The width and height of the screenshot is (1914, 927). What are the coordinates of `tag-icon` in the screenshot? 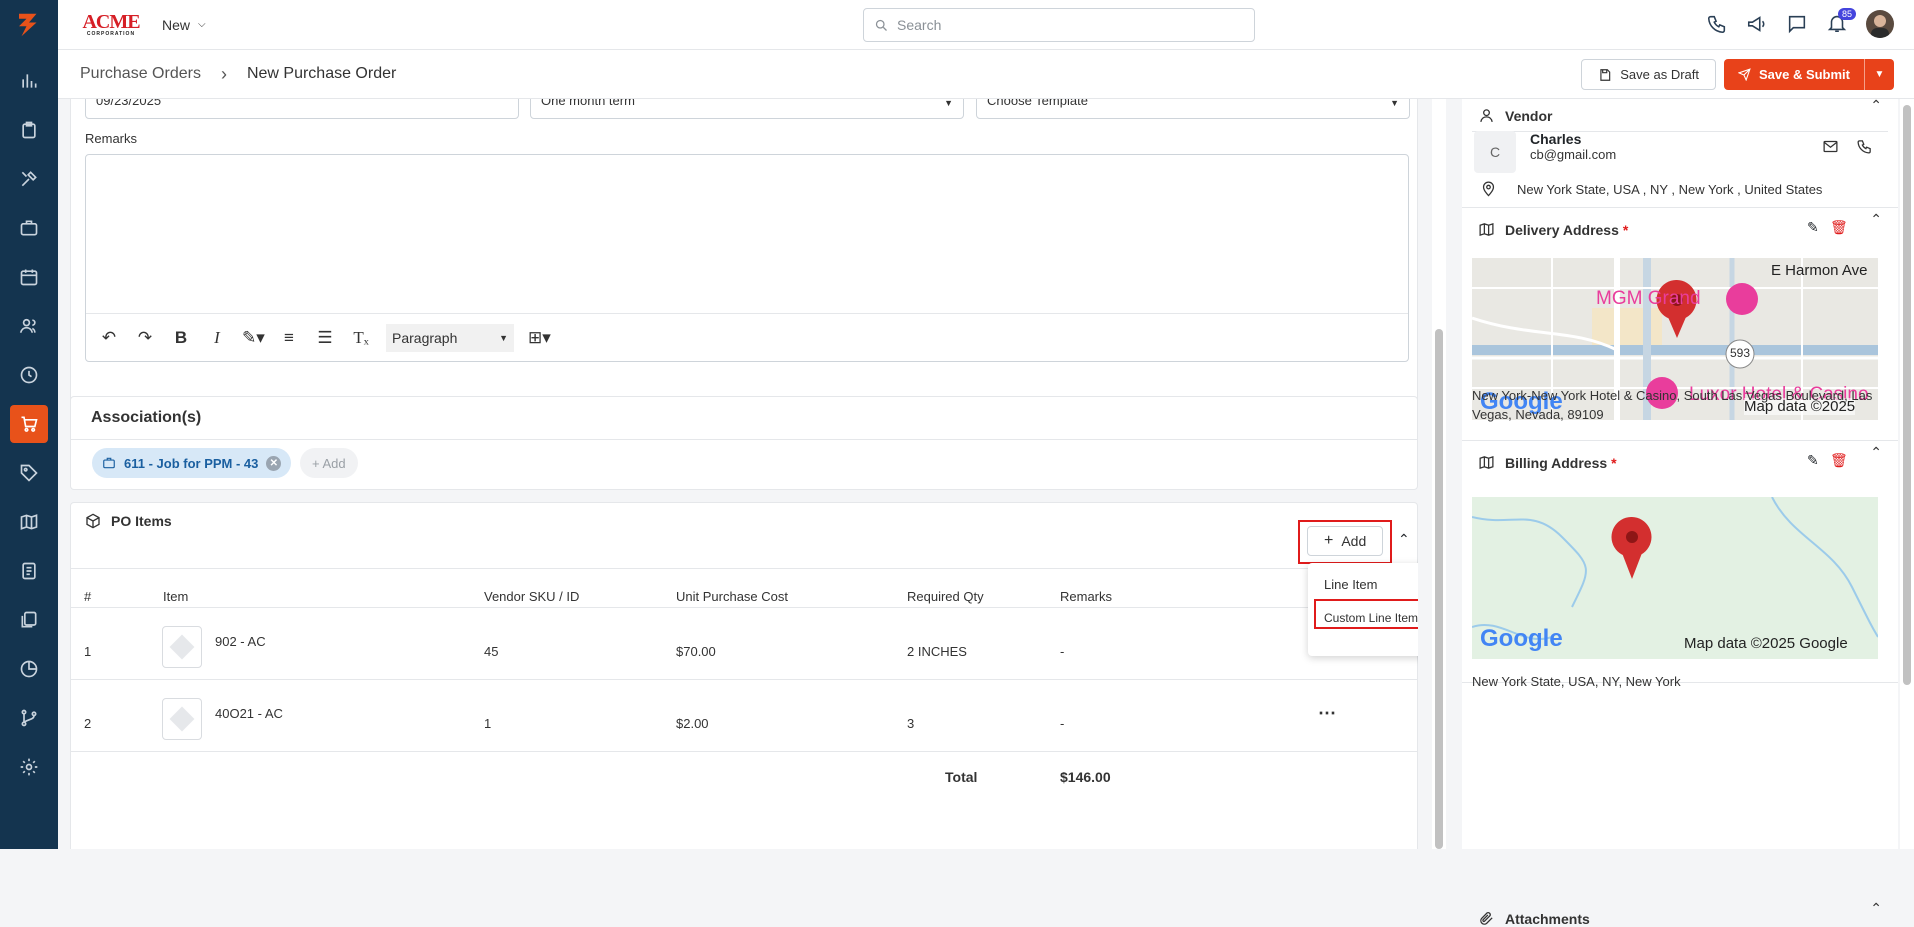 It's located at (29, 473).